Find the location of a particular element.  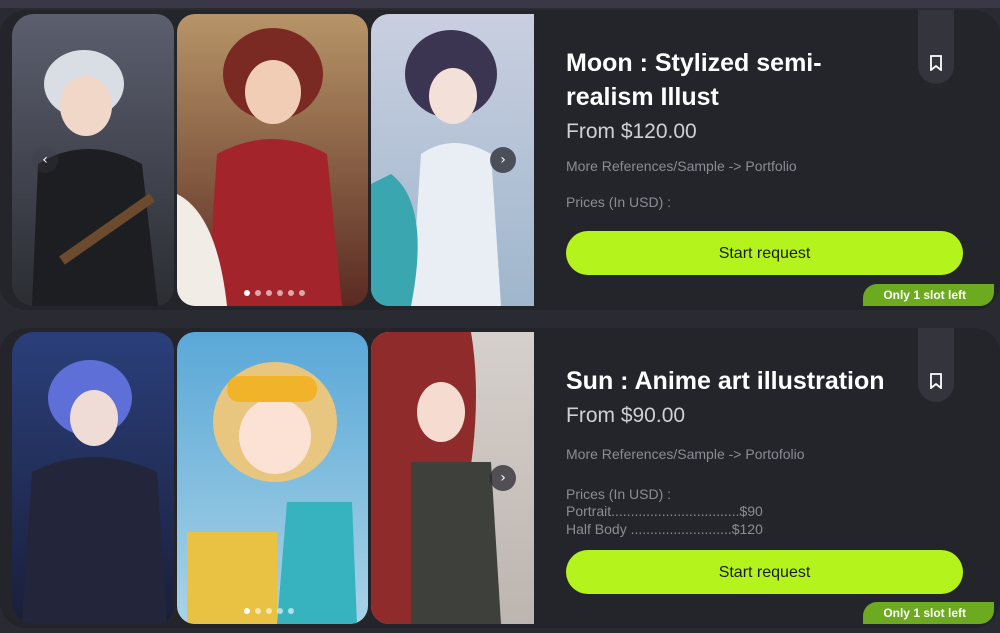

commission-price: From $120.00 is located at coordinates (631, 131).